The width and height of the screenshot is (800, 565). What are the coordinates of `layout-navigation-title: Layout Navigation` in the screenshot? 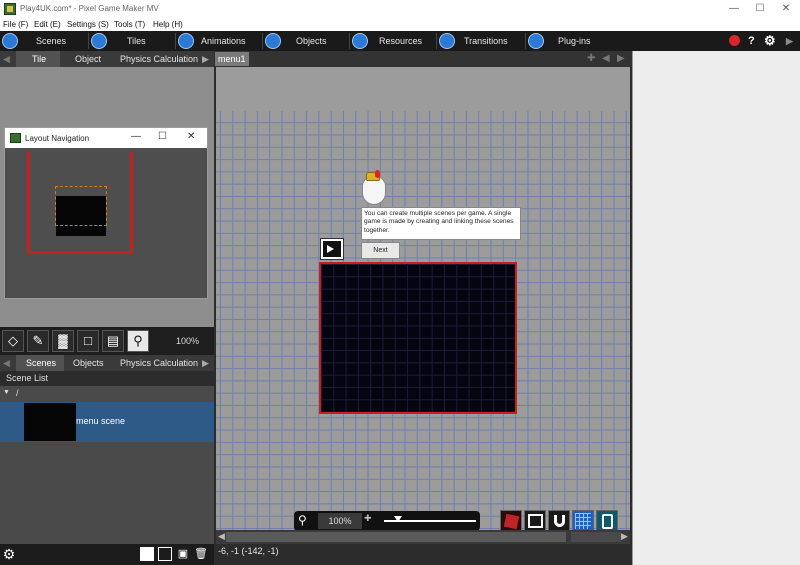 It's located at (57, 138).